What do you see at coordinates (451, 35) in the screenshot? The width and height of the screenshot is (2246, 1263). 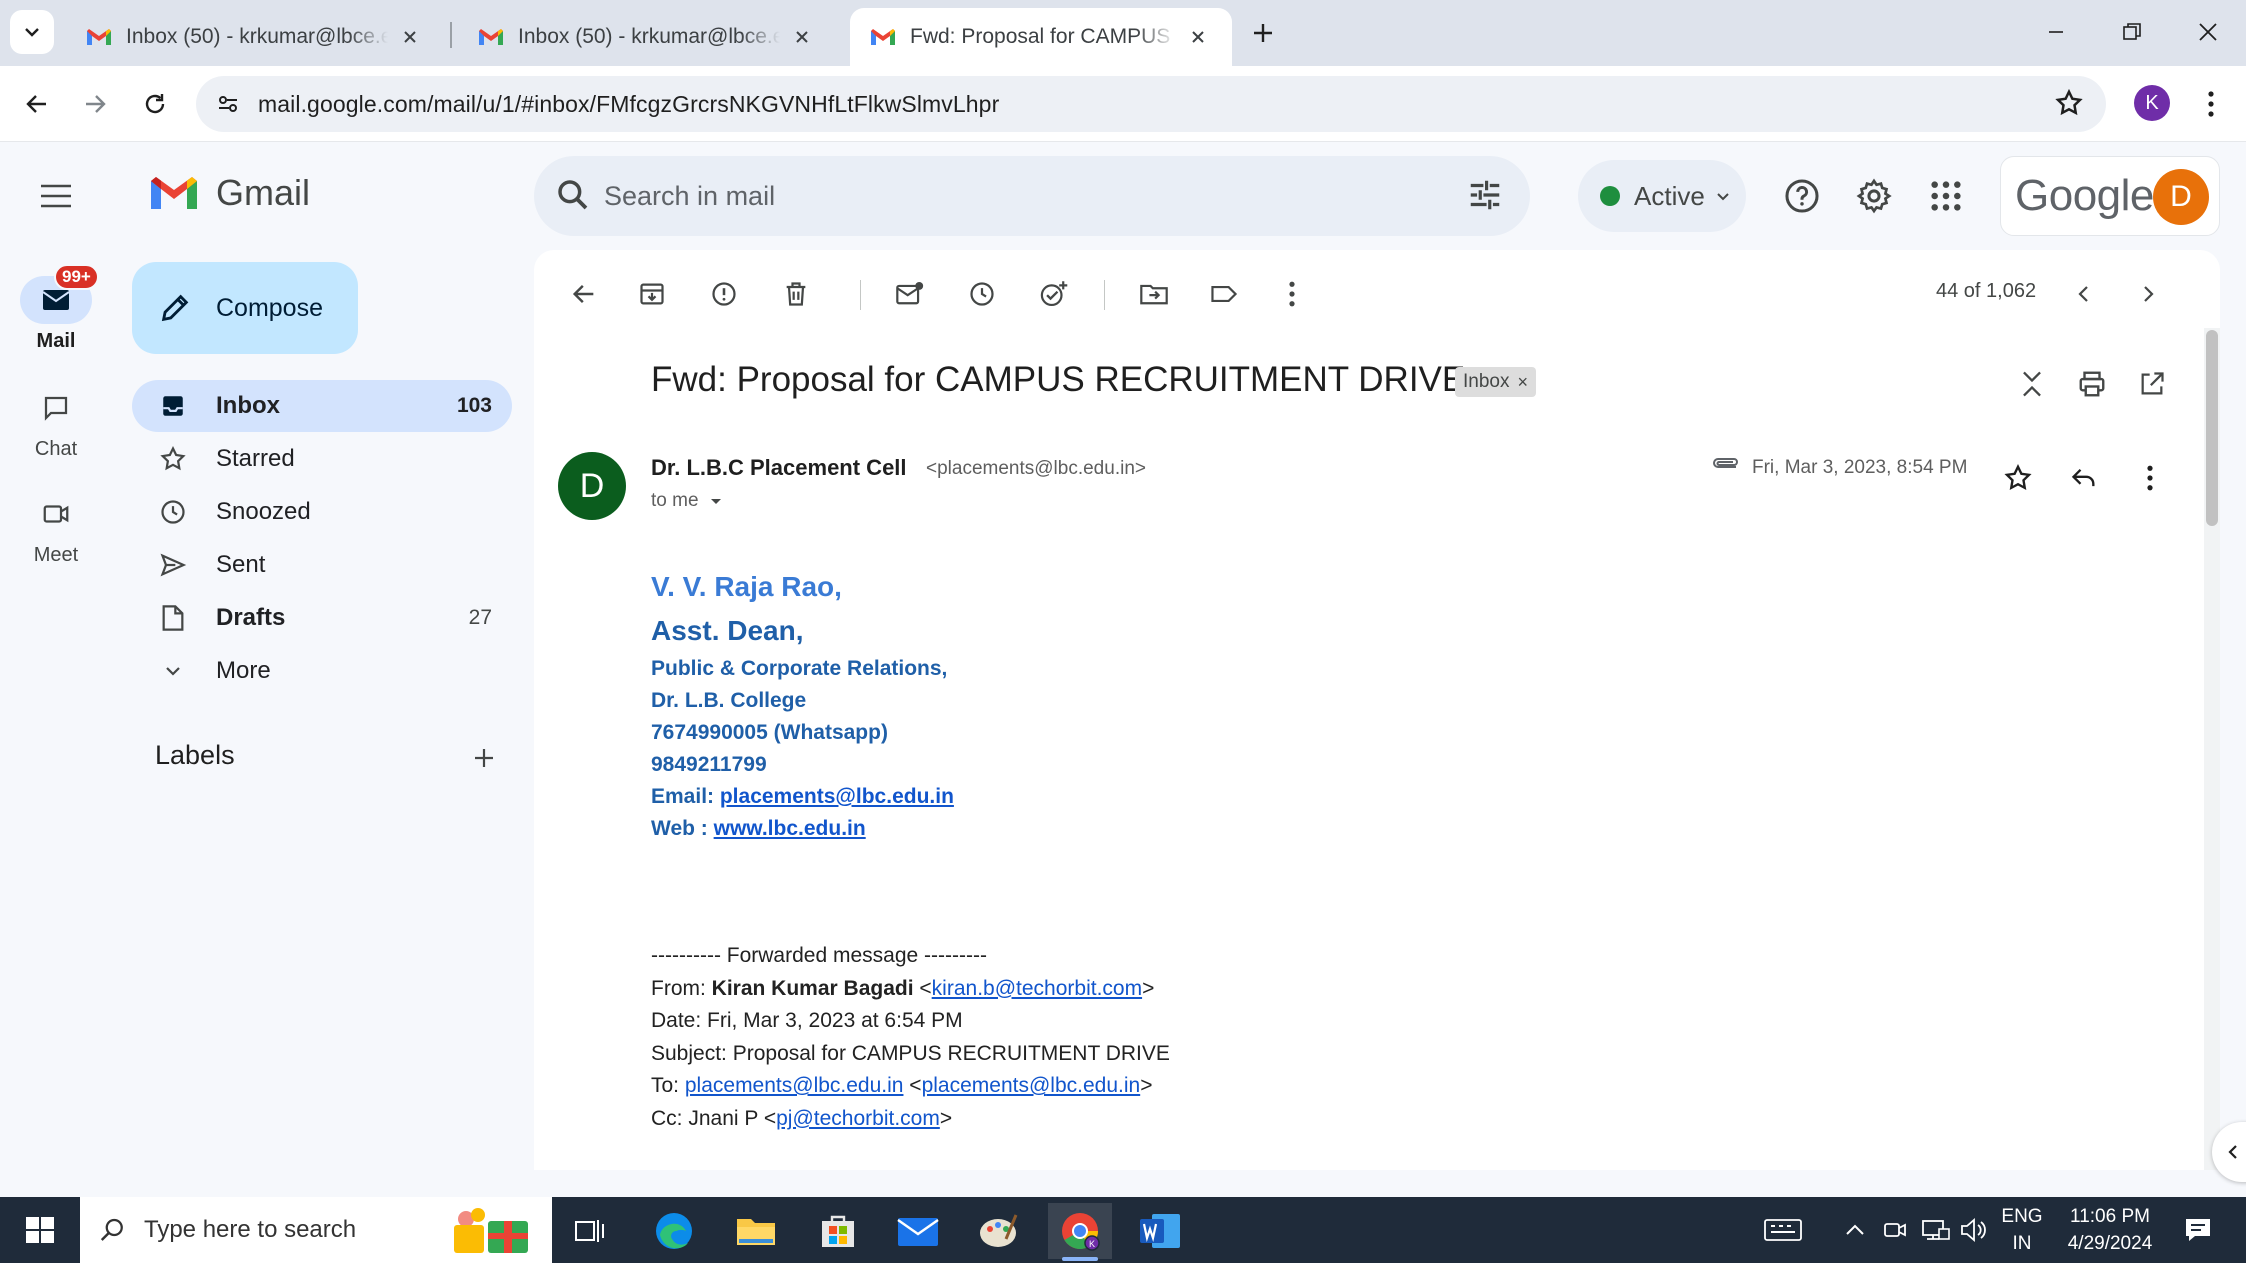 I see `tab-separator` at bounding box center [451, 35].